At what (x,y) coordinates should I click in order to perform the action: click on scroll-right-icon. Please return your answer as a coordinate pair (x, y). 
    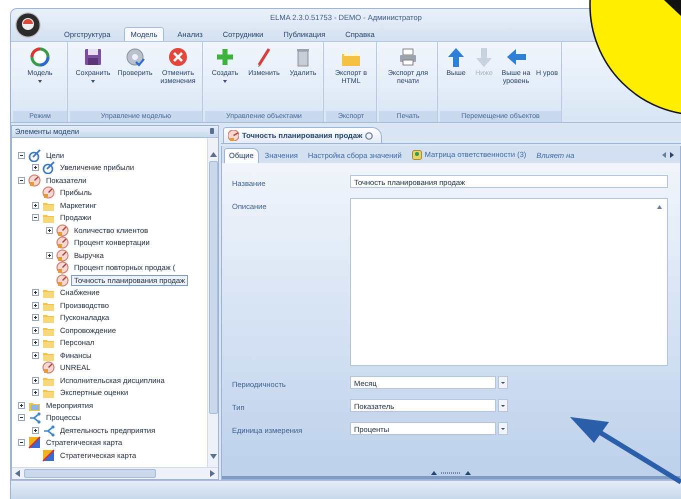
    Looking at the image, I should click on (212, 473).